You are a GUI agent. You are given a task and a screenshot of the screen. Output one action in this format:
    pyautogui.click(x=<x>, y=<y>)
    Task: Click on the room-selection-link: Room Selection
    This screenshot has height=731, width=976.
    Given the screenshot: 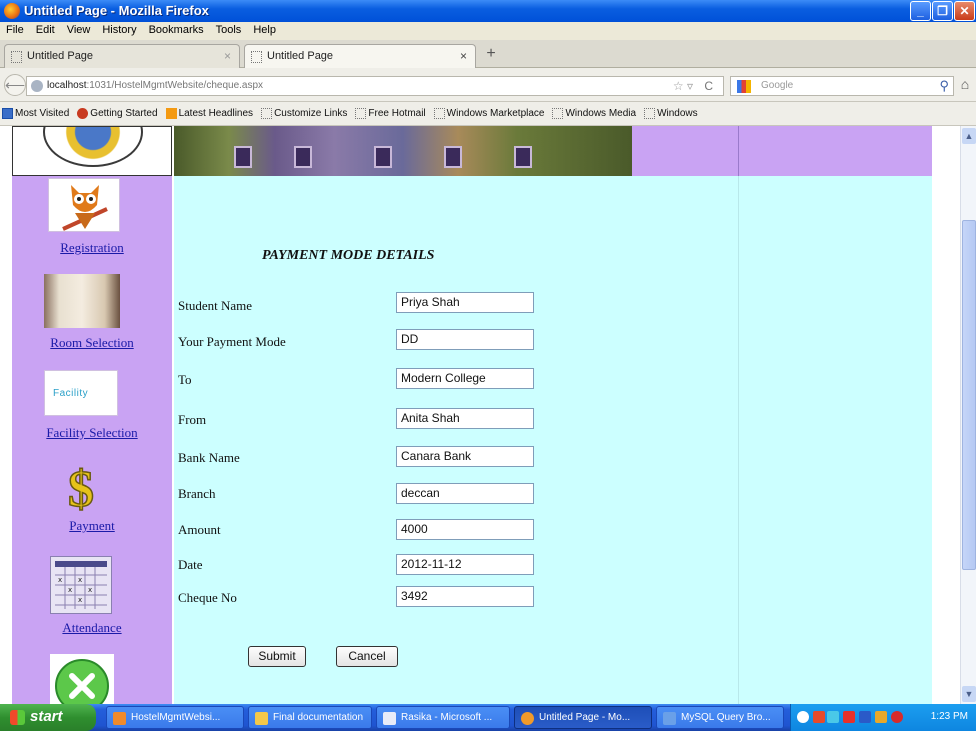 What is the action you would take?
    pyautogui.click(x=91, y=342)
    